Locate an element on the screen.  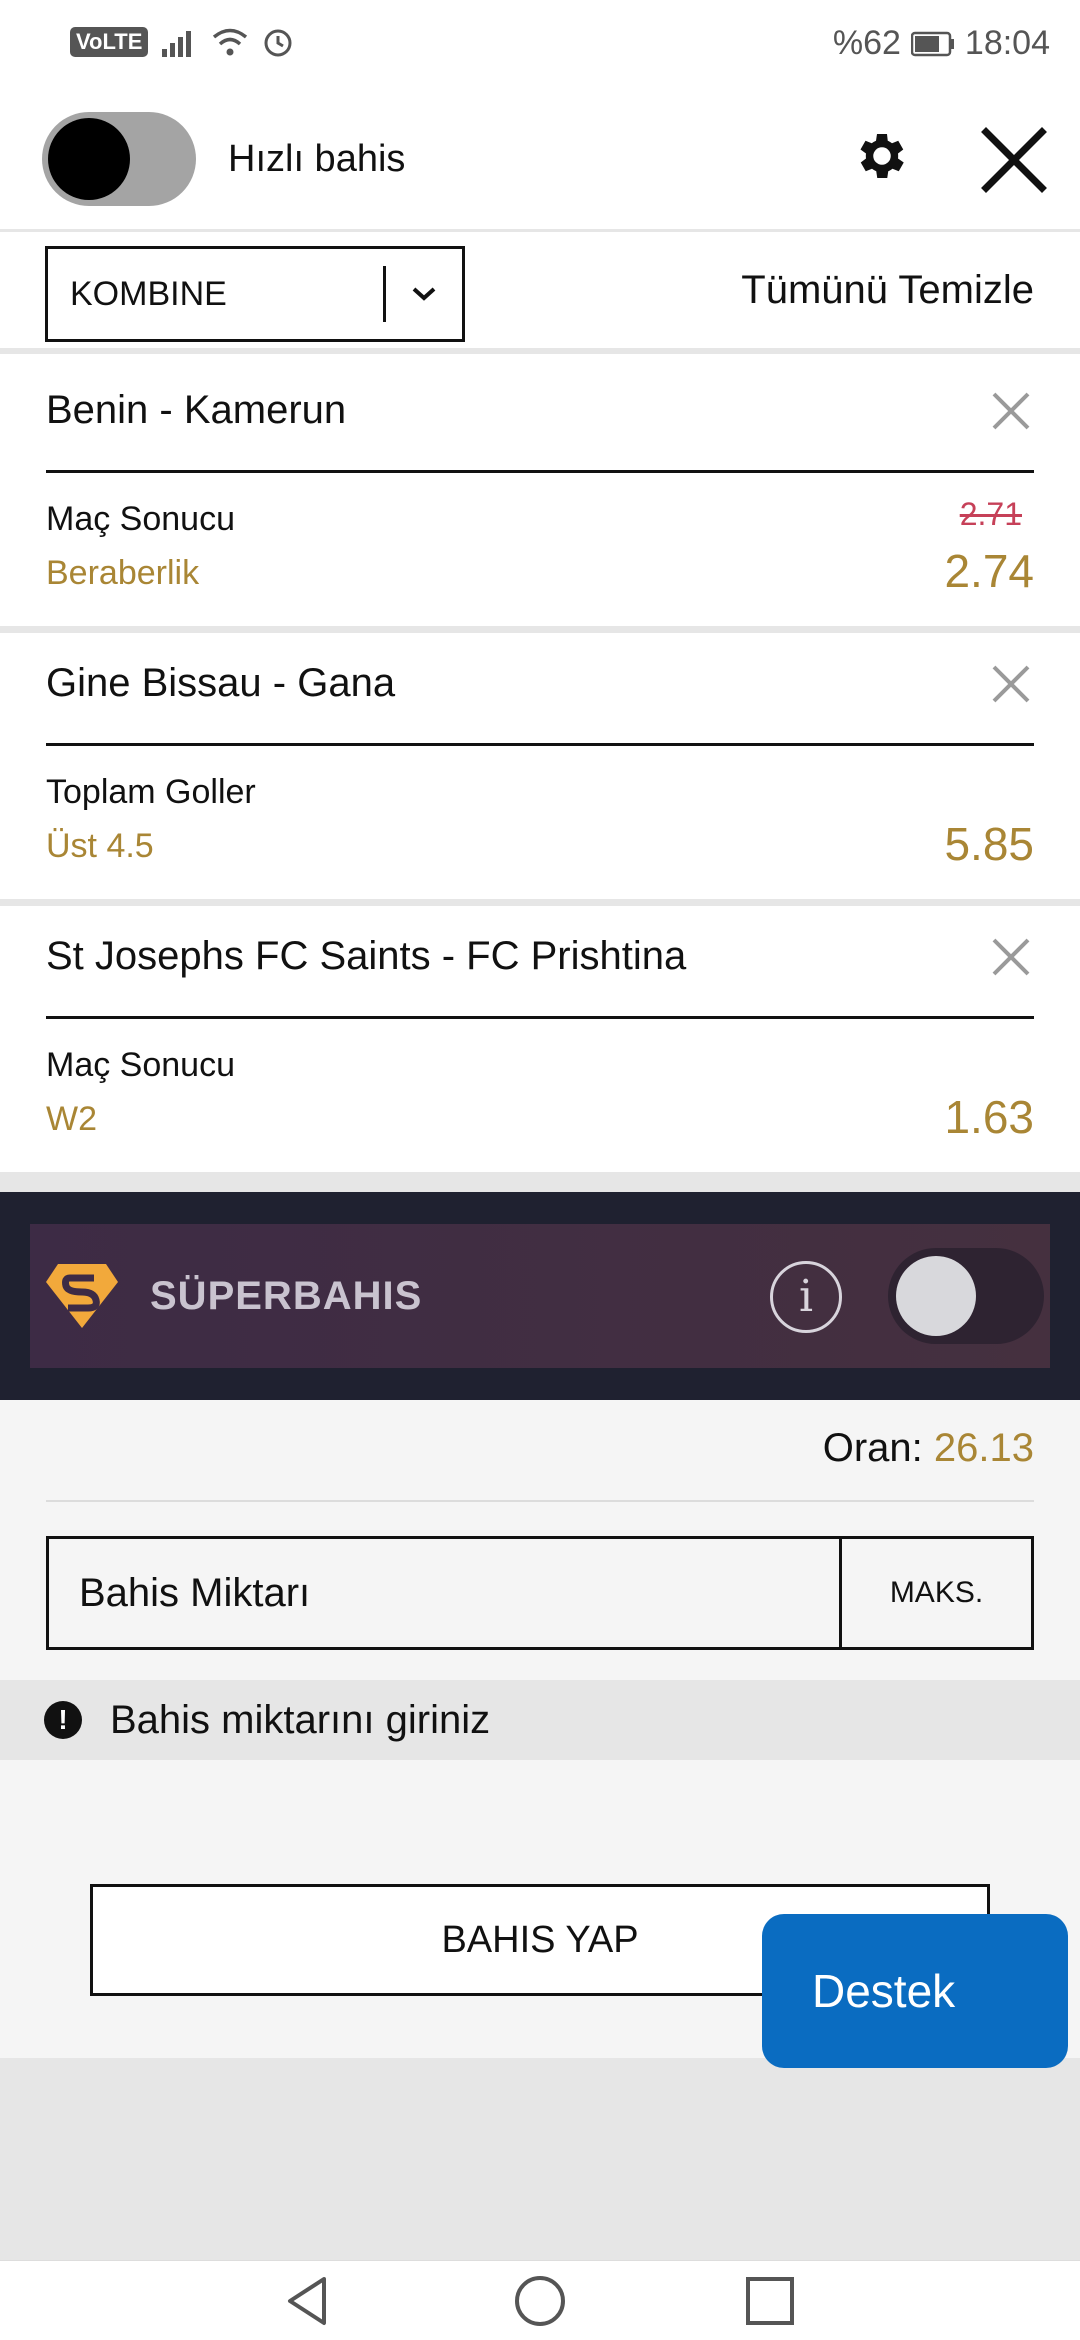
match-name: Gine Bissau - Gana is located at coordinates (221, 683).